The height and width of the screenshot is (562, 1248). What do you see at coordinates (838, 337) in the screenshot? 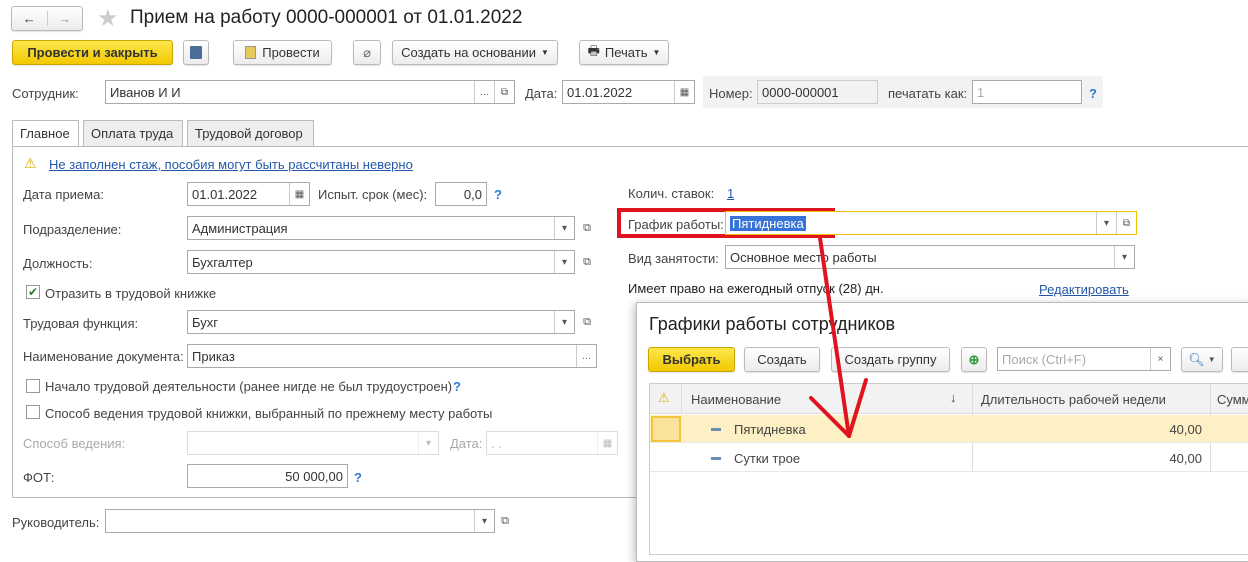
I see `annotation-arrow-icon` at bounding box center [838, 337].